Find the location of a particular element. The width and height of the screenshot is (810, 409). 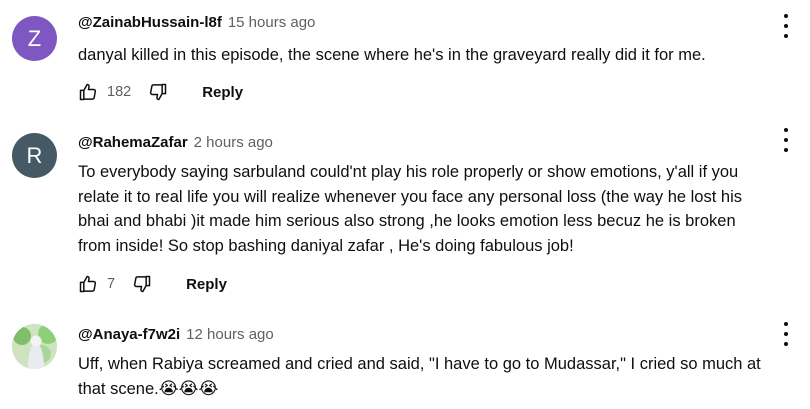

crying-face-emoji: 😭😭😭 is located at coordinates (188, 388).